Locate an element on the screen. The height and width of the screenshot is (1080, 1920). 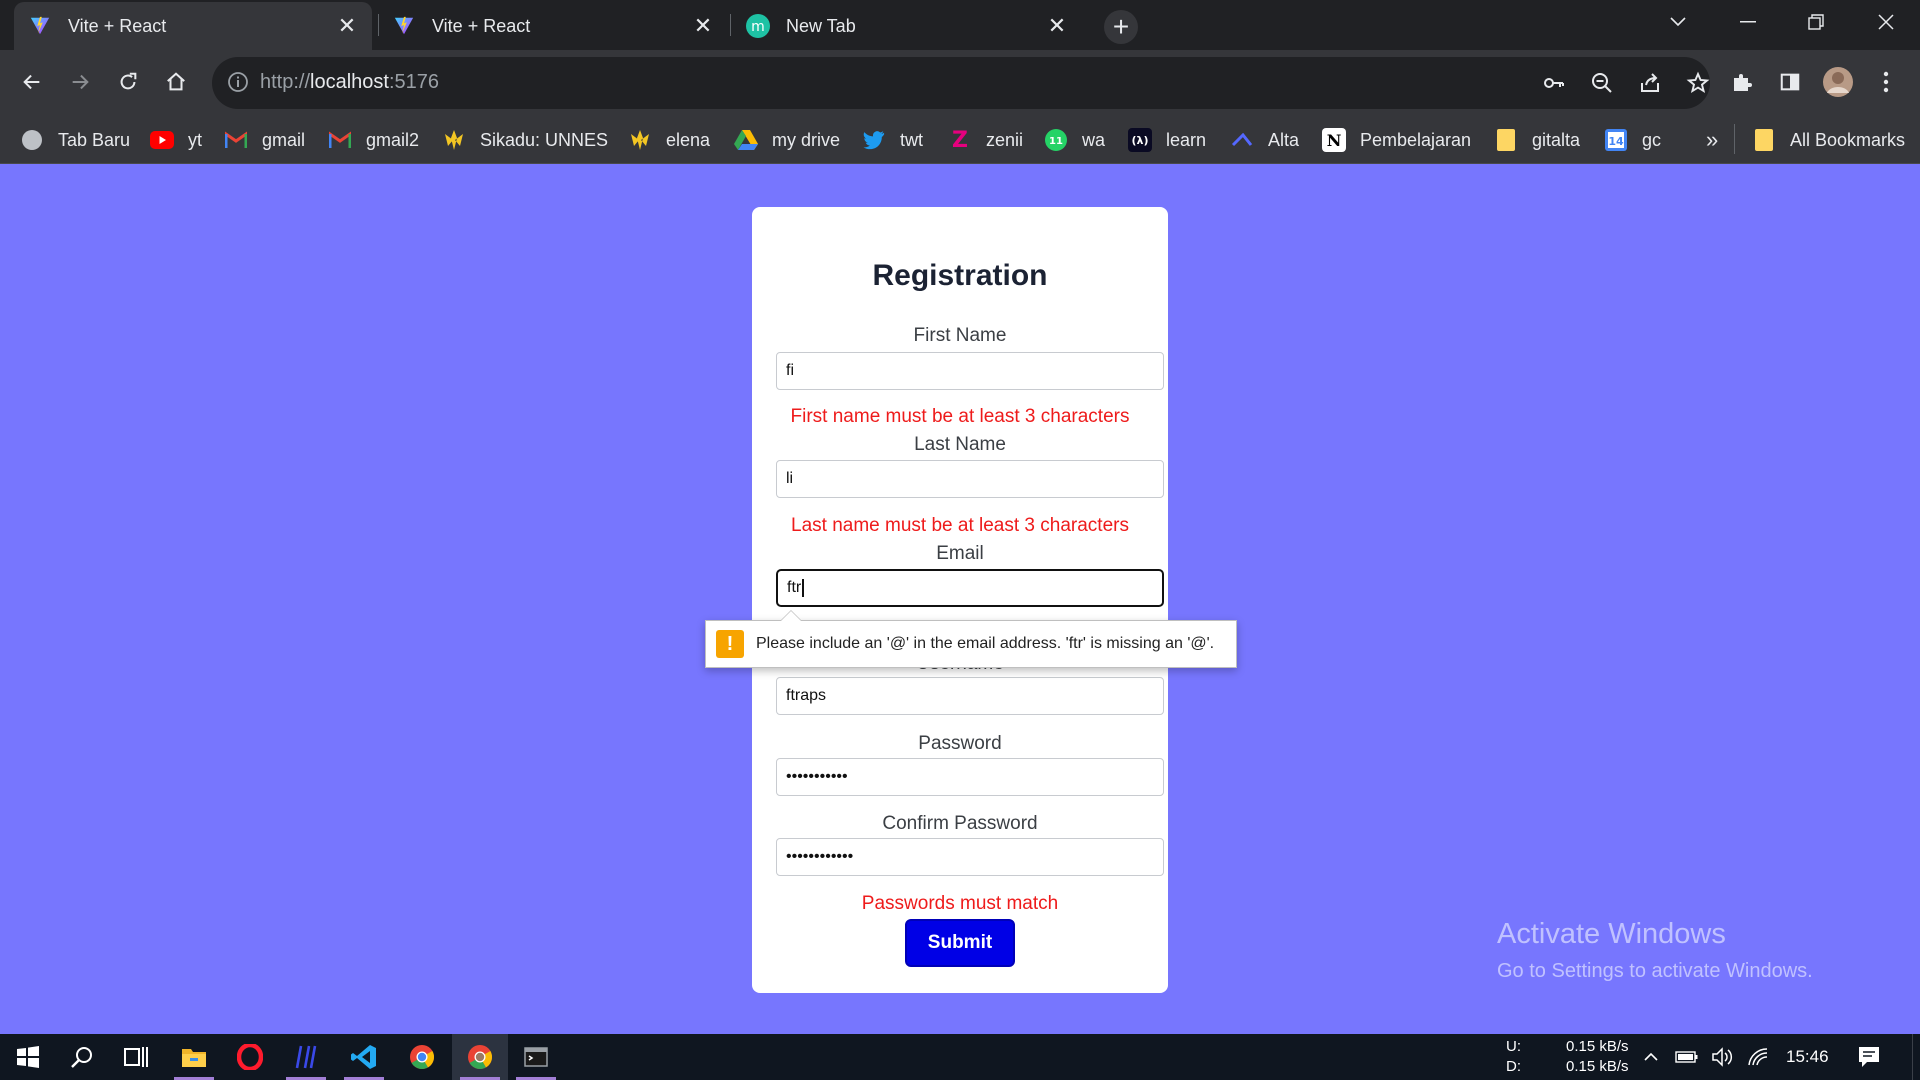
youtube-icon is located at coordinates (162, 140).